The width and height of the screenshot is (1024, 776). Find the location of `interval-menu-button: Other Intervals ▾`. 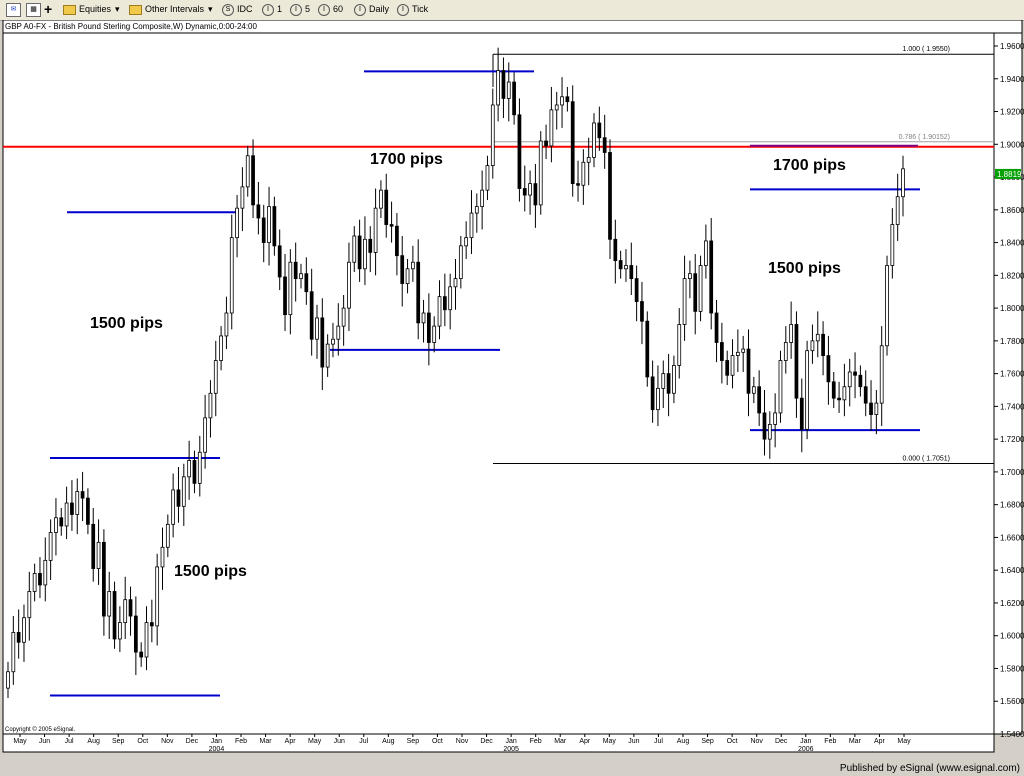

interval-menu-button: Other Intervals ▾ is located at coordinates (171, 9).